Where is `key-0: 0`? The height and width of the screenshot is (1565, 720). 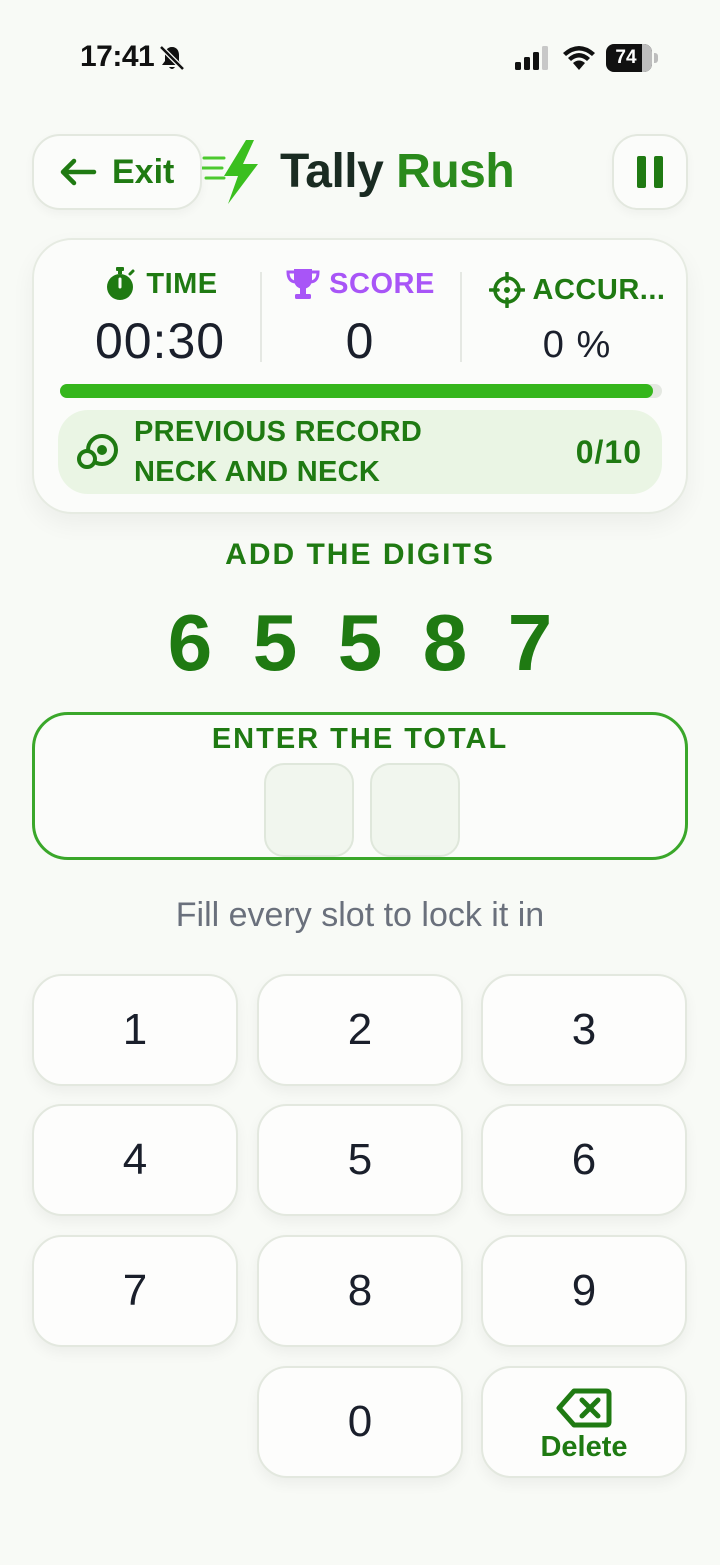 key-0: 0 is located at coordinates (360, 1422).